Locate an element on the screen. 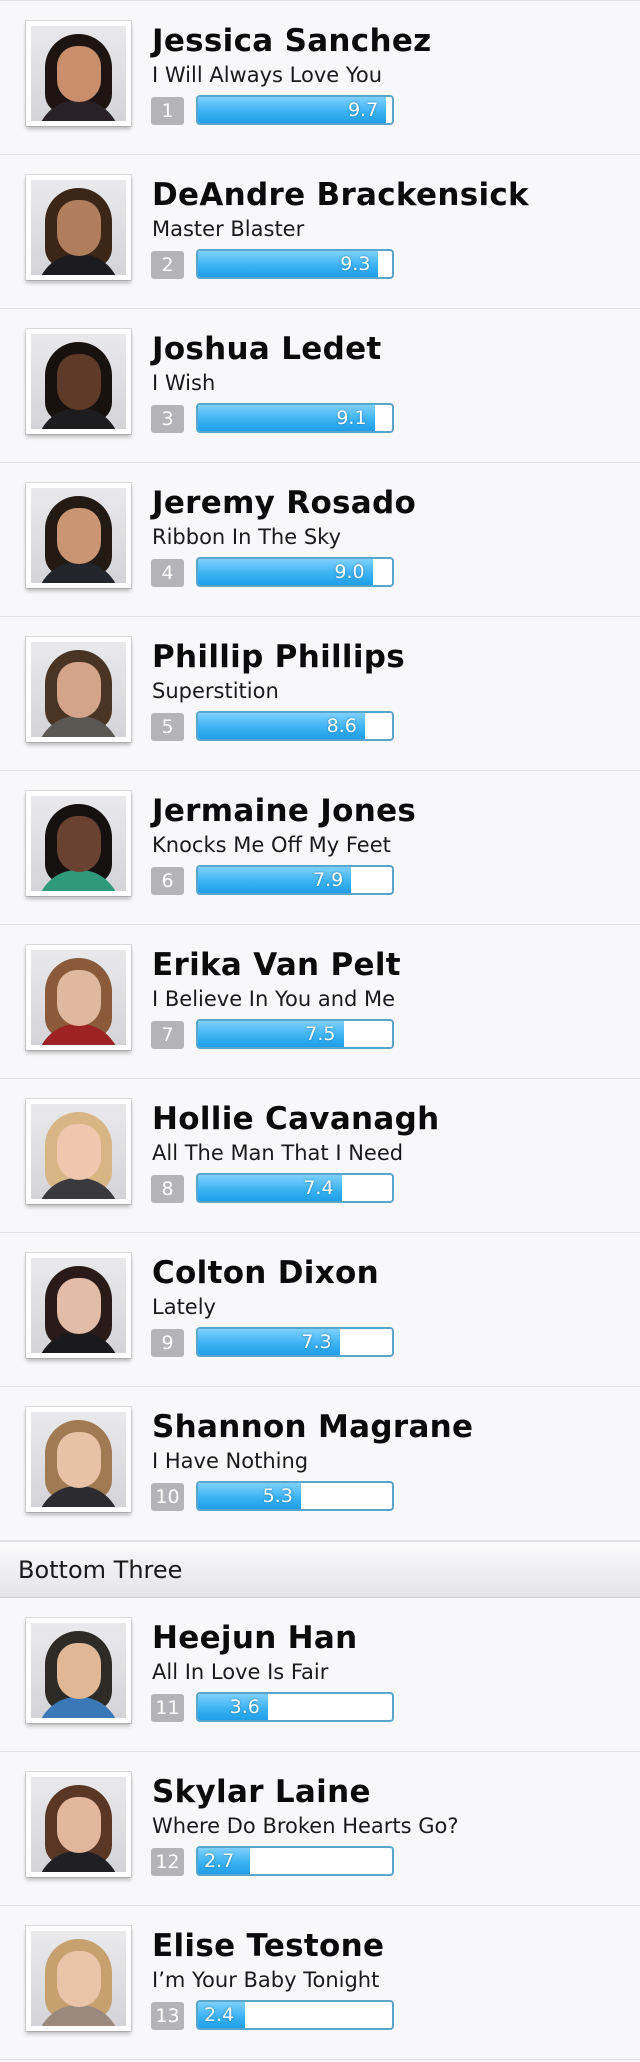 Image resolution: width=640 pixels, height=2062 pixels. rank-badge: 3 is located at coordinates (167, 419).